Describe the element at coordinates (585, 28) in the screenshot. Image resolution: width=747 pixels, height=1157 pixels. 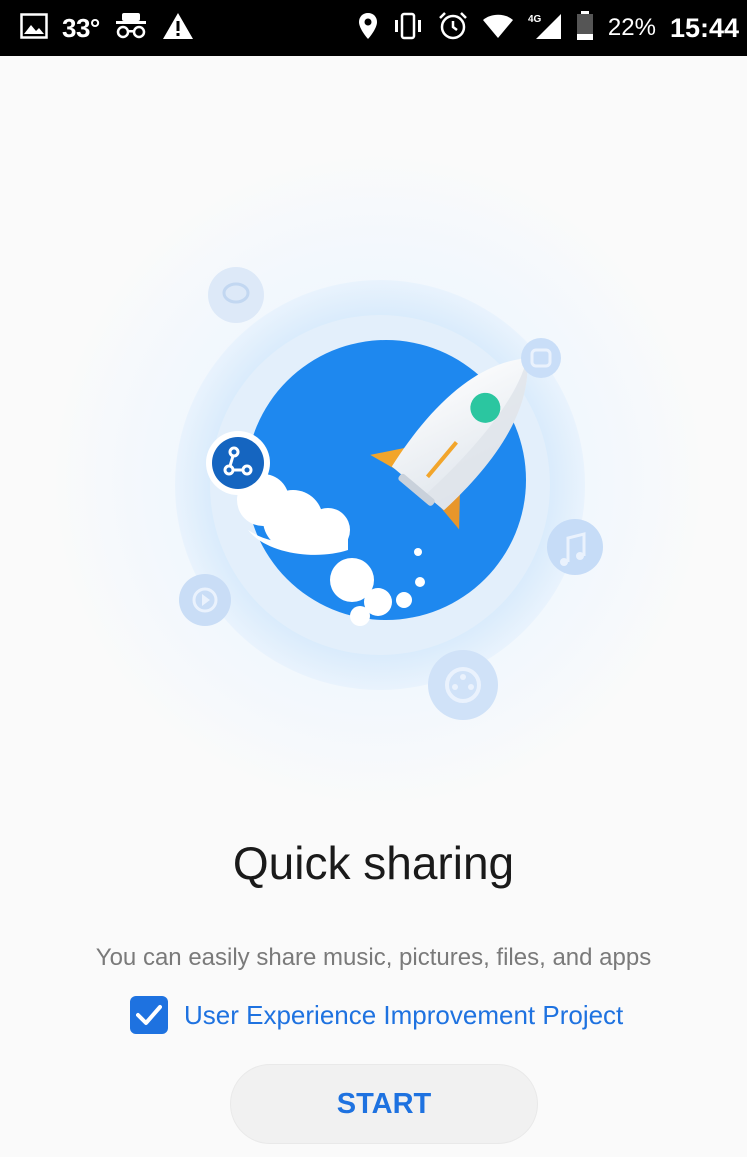
I see `battery-icon` at that location.